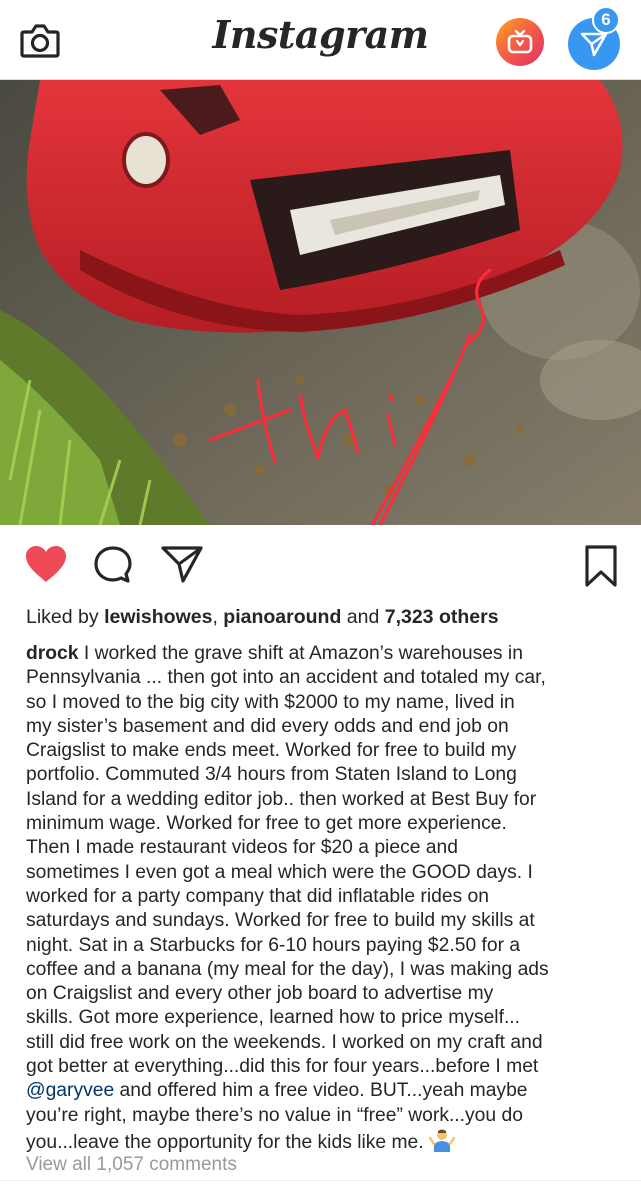 Image resolution: width=641 pixels, height=1200 pixels. Describe the element at coordinates (320, 1180) in the screenshot. I see `divider` at that location.